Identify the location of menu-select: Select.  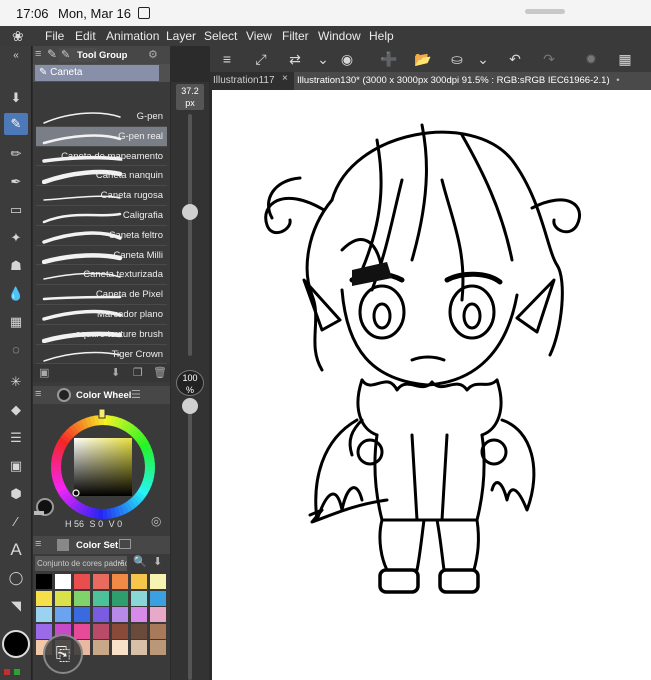
(220, 36).